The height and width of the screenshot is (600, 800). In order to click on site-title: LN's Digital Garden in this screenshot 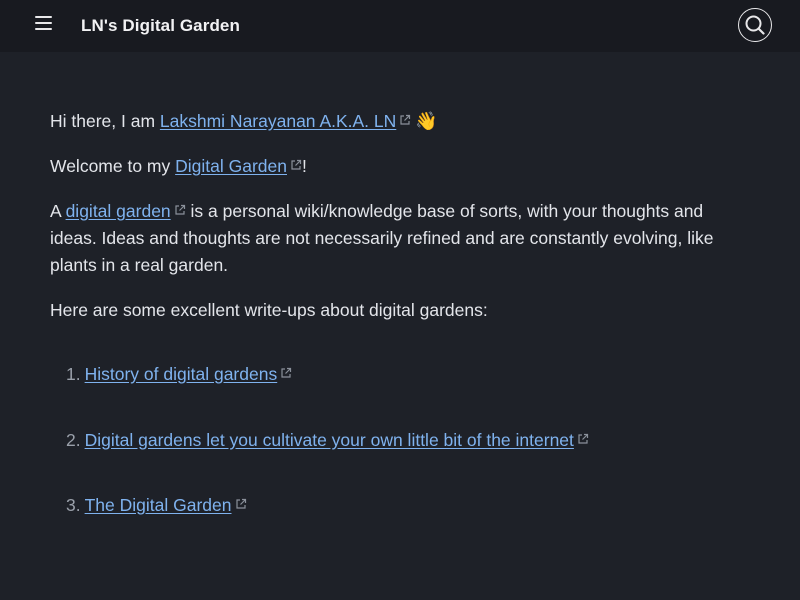, I will do `click(160, 26)`.